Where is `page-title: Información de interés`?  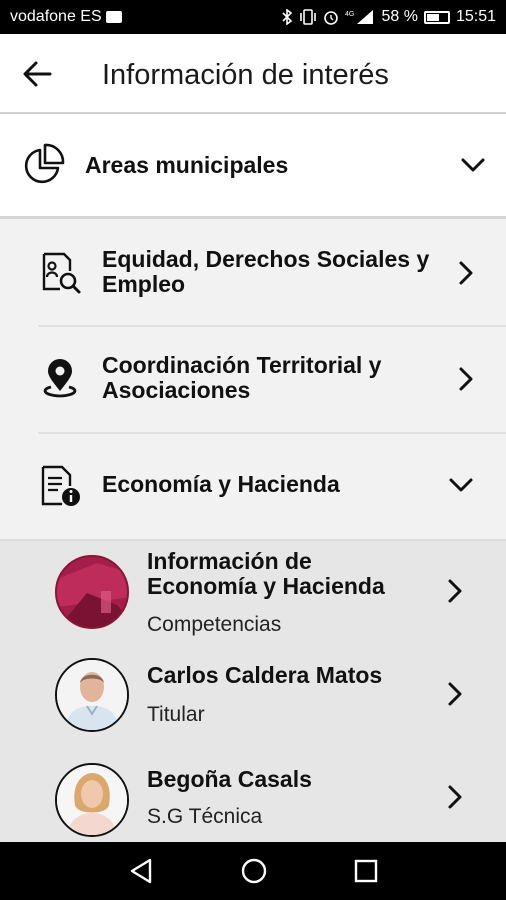 page-title: Información de interés is located at coordinates (245, 75).